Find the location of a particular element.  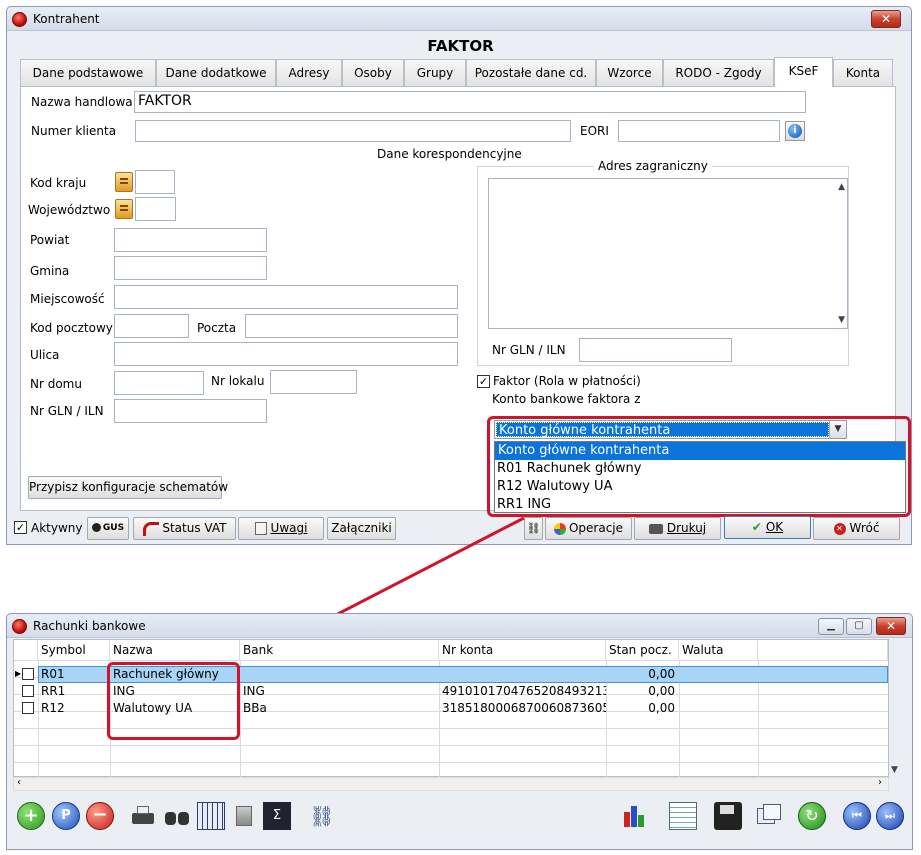

edit-icon: P is located at coordinates (66, 816).